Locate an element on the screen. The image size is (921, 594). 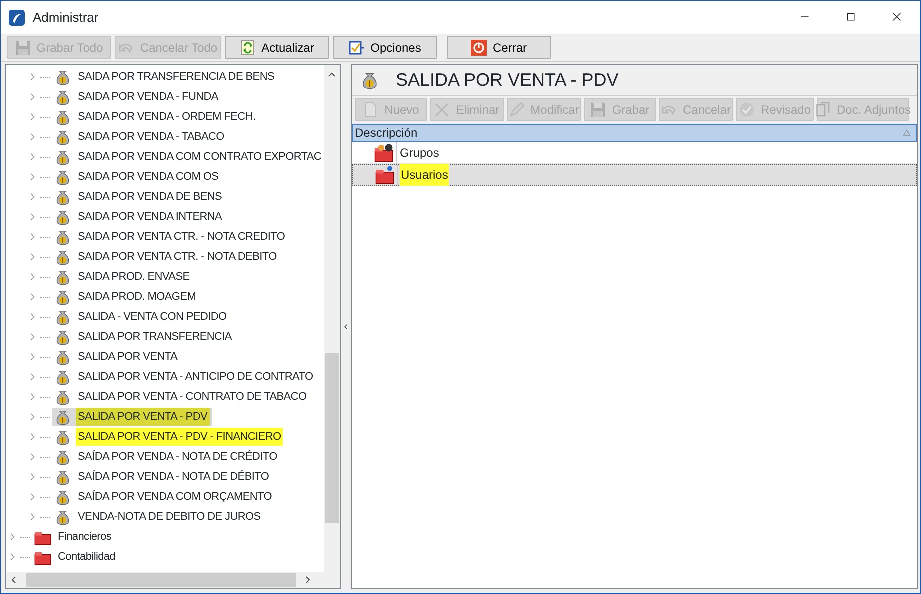
column-header: Descripción is located at coordinates (634, 133).